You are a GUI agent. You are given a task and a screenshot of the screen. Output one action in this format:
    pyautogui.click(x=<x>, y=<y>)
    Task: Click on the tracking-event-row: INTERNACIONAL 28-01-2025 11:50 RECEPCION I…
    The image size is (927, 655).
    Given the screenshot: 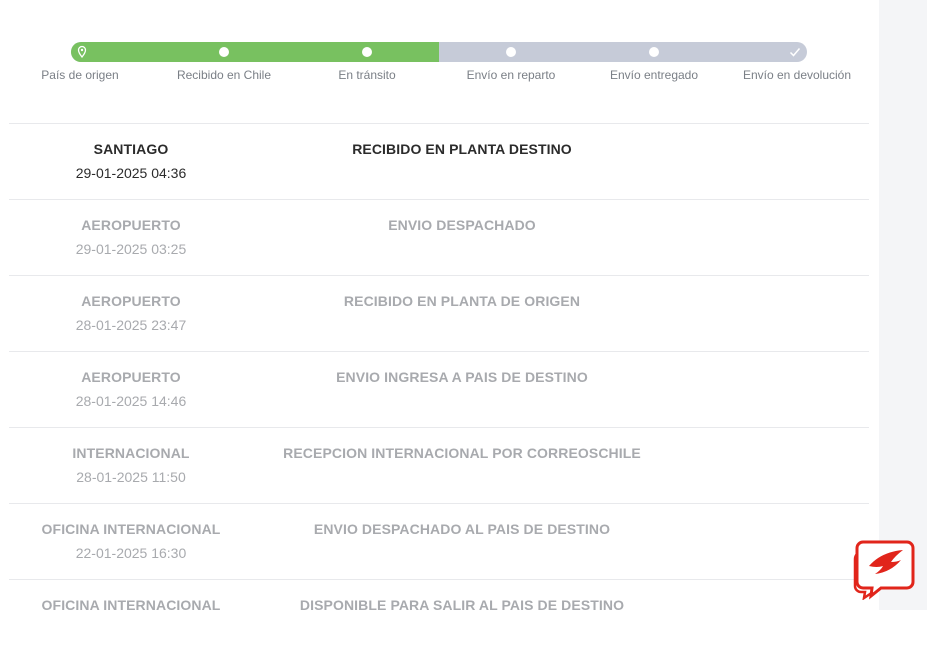 What is the action you would take?
    pyautogui.click(x=439, y=465)
    